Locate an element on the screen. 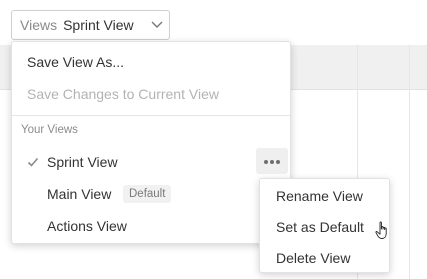  views-dropdown: Views Sprint View is located at coordinates (90, 25).